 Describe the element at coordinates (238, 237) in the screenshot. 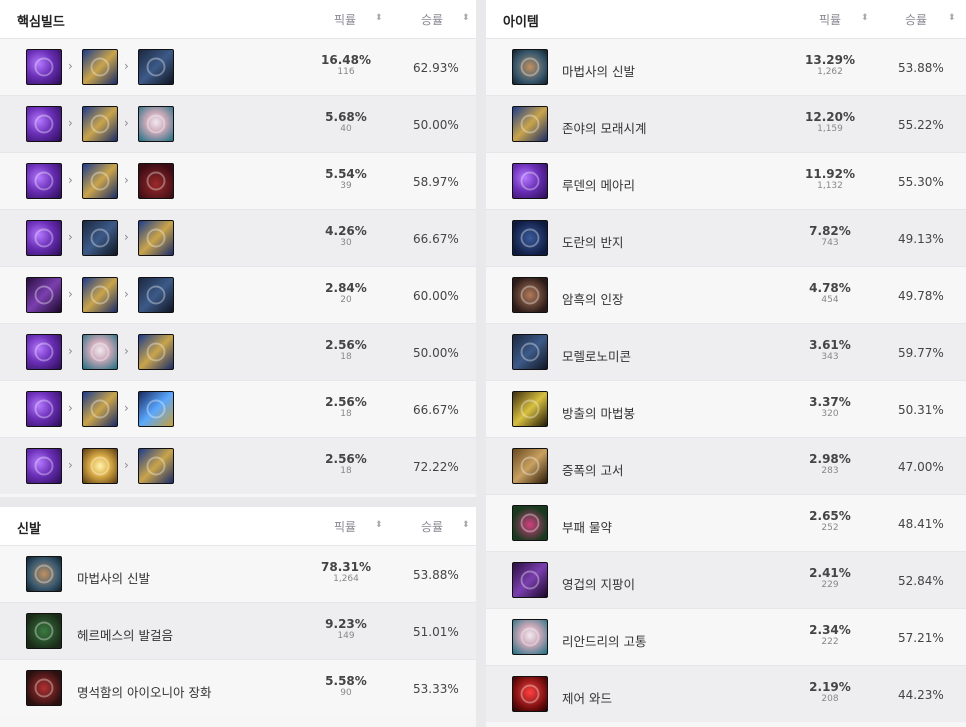

I see `core-build-row: › › 4.26% 30 66.67%` at that location.